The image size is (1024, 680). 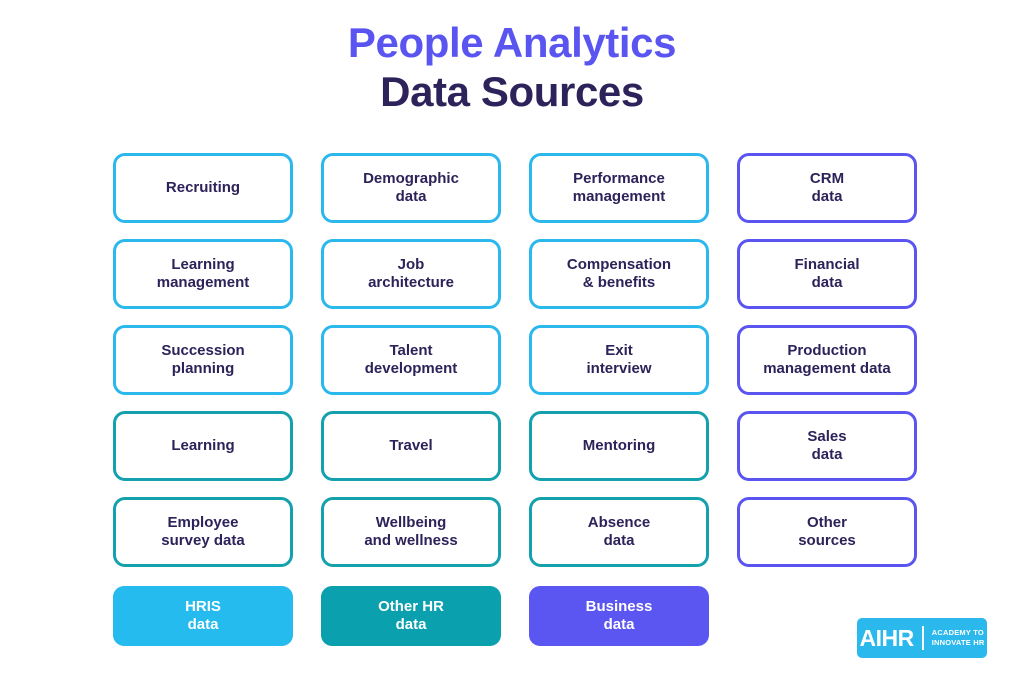 I want to click on summary-card-label: Other HR data, so click(x=411, y=615).